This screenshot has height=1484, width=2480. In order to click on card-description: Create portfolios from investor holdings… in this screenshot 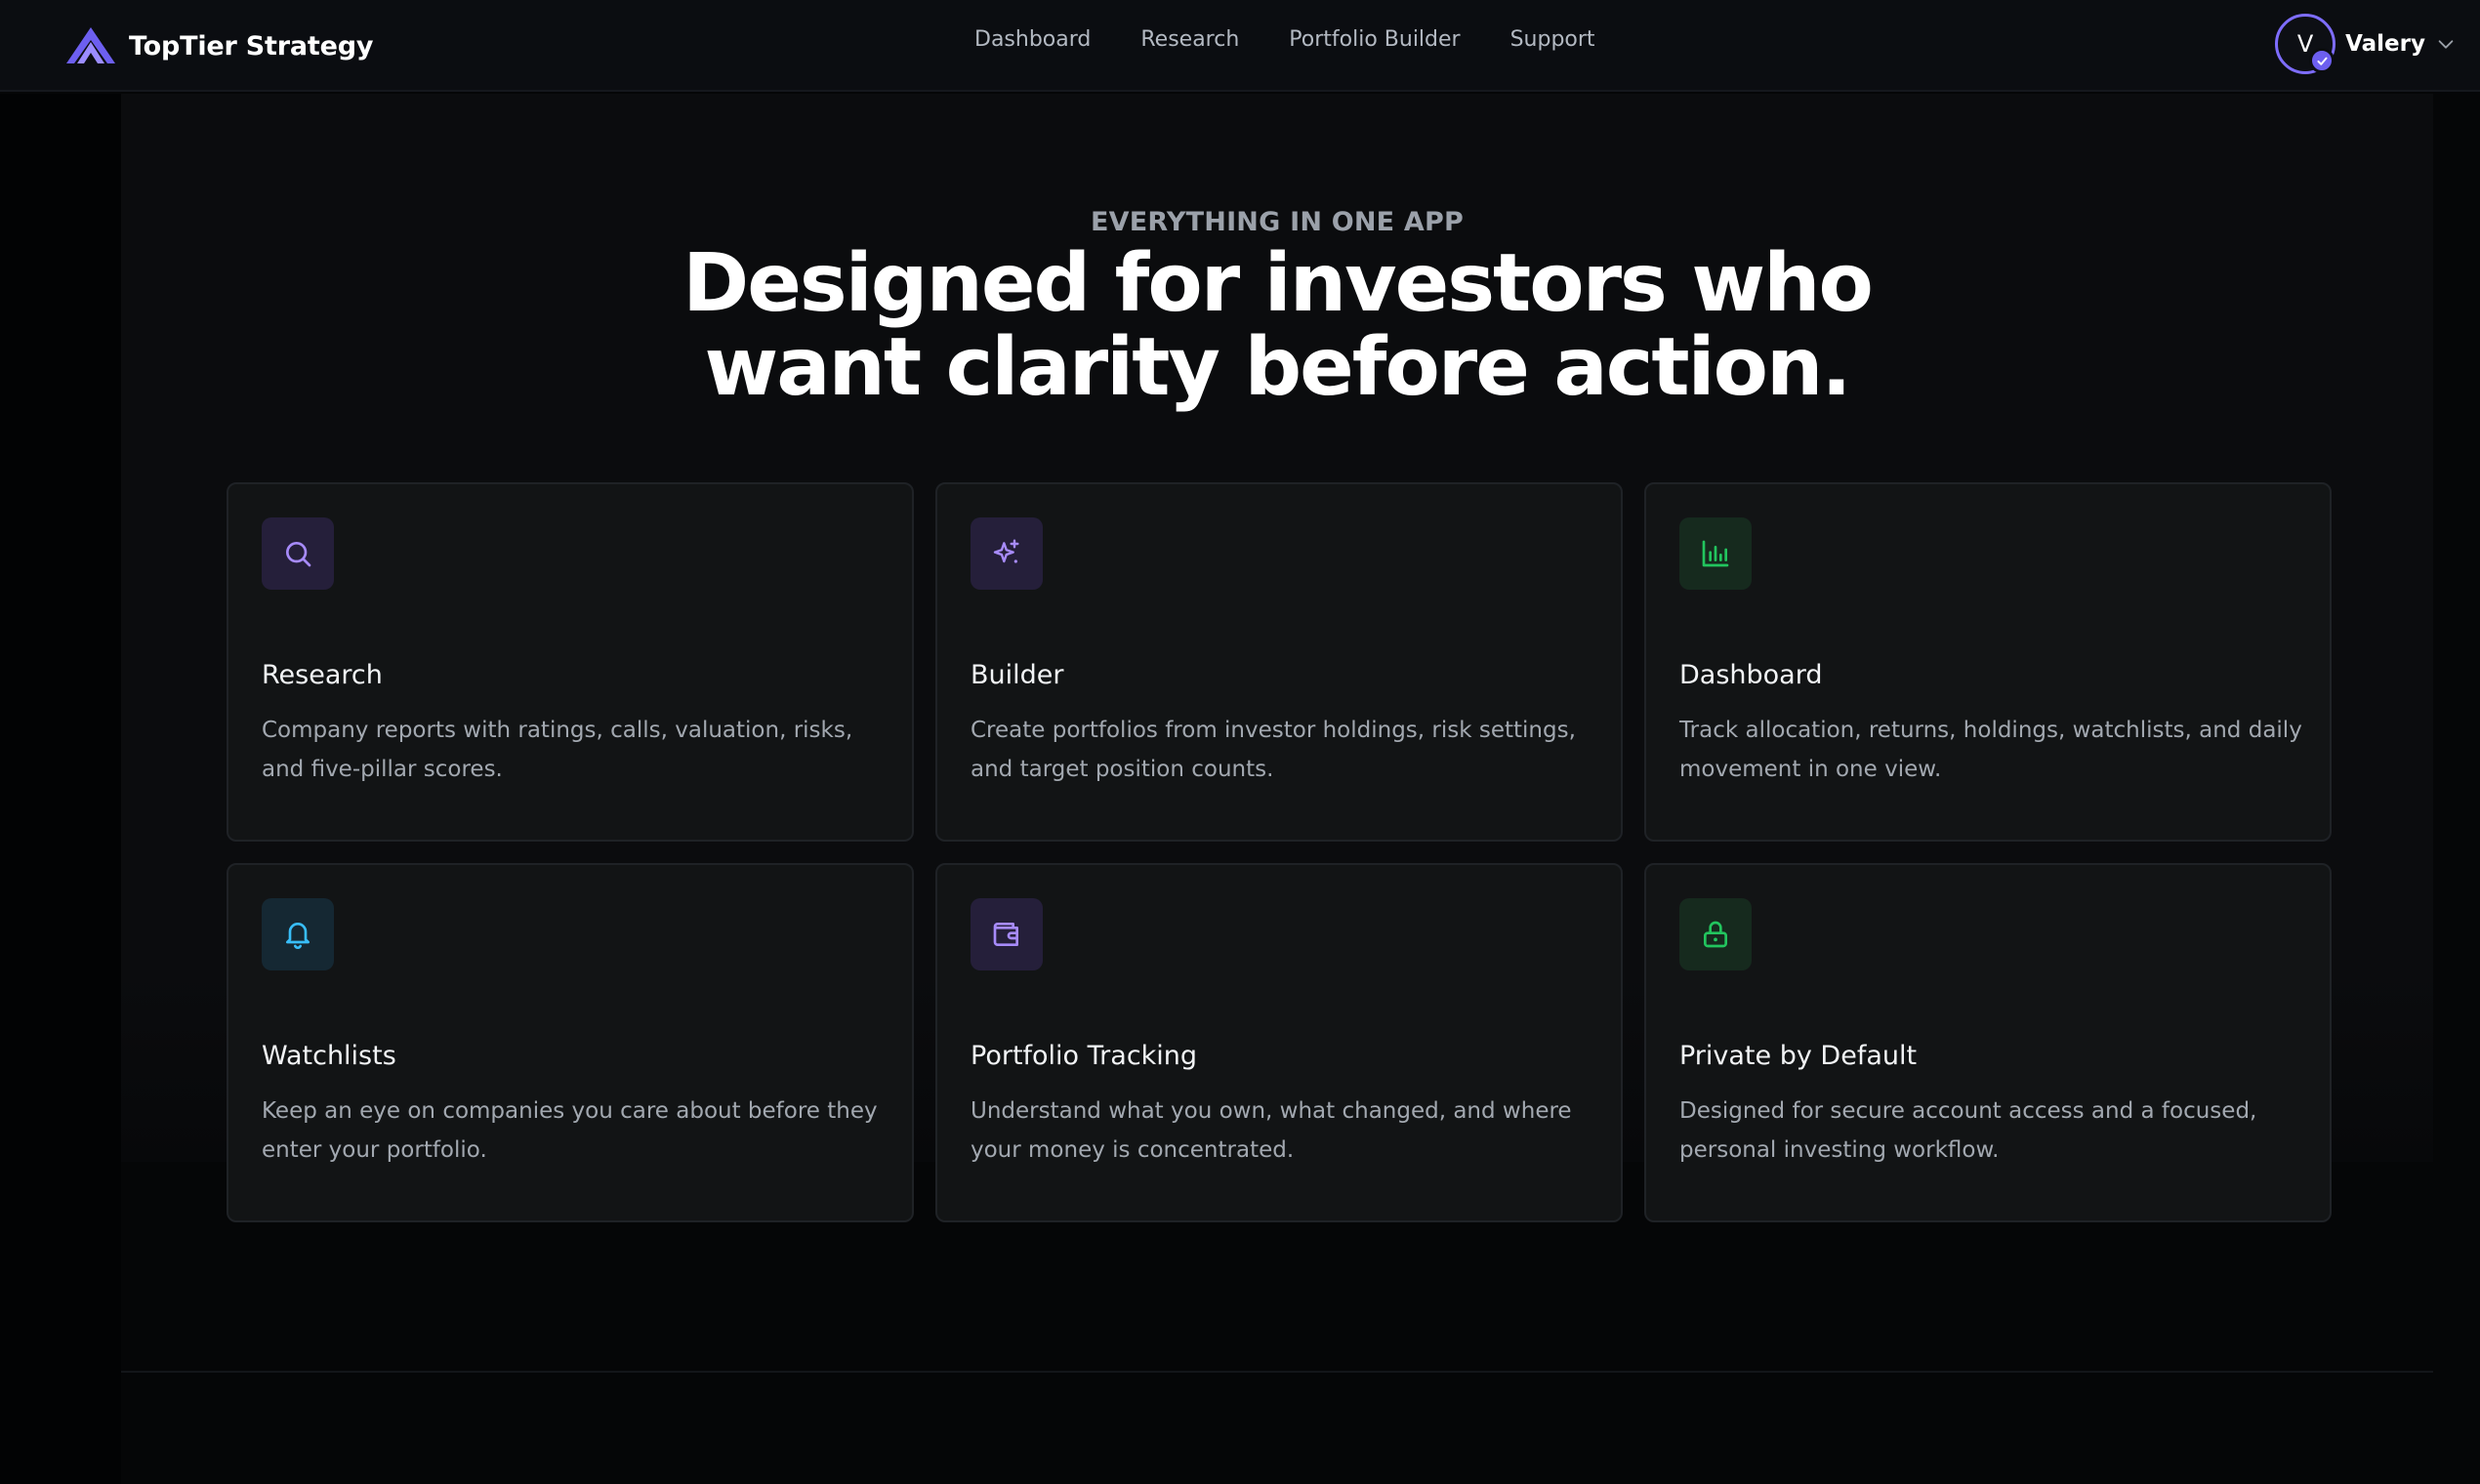, I will do `click(1273, 750)`.